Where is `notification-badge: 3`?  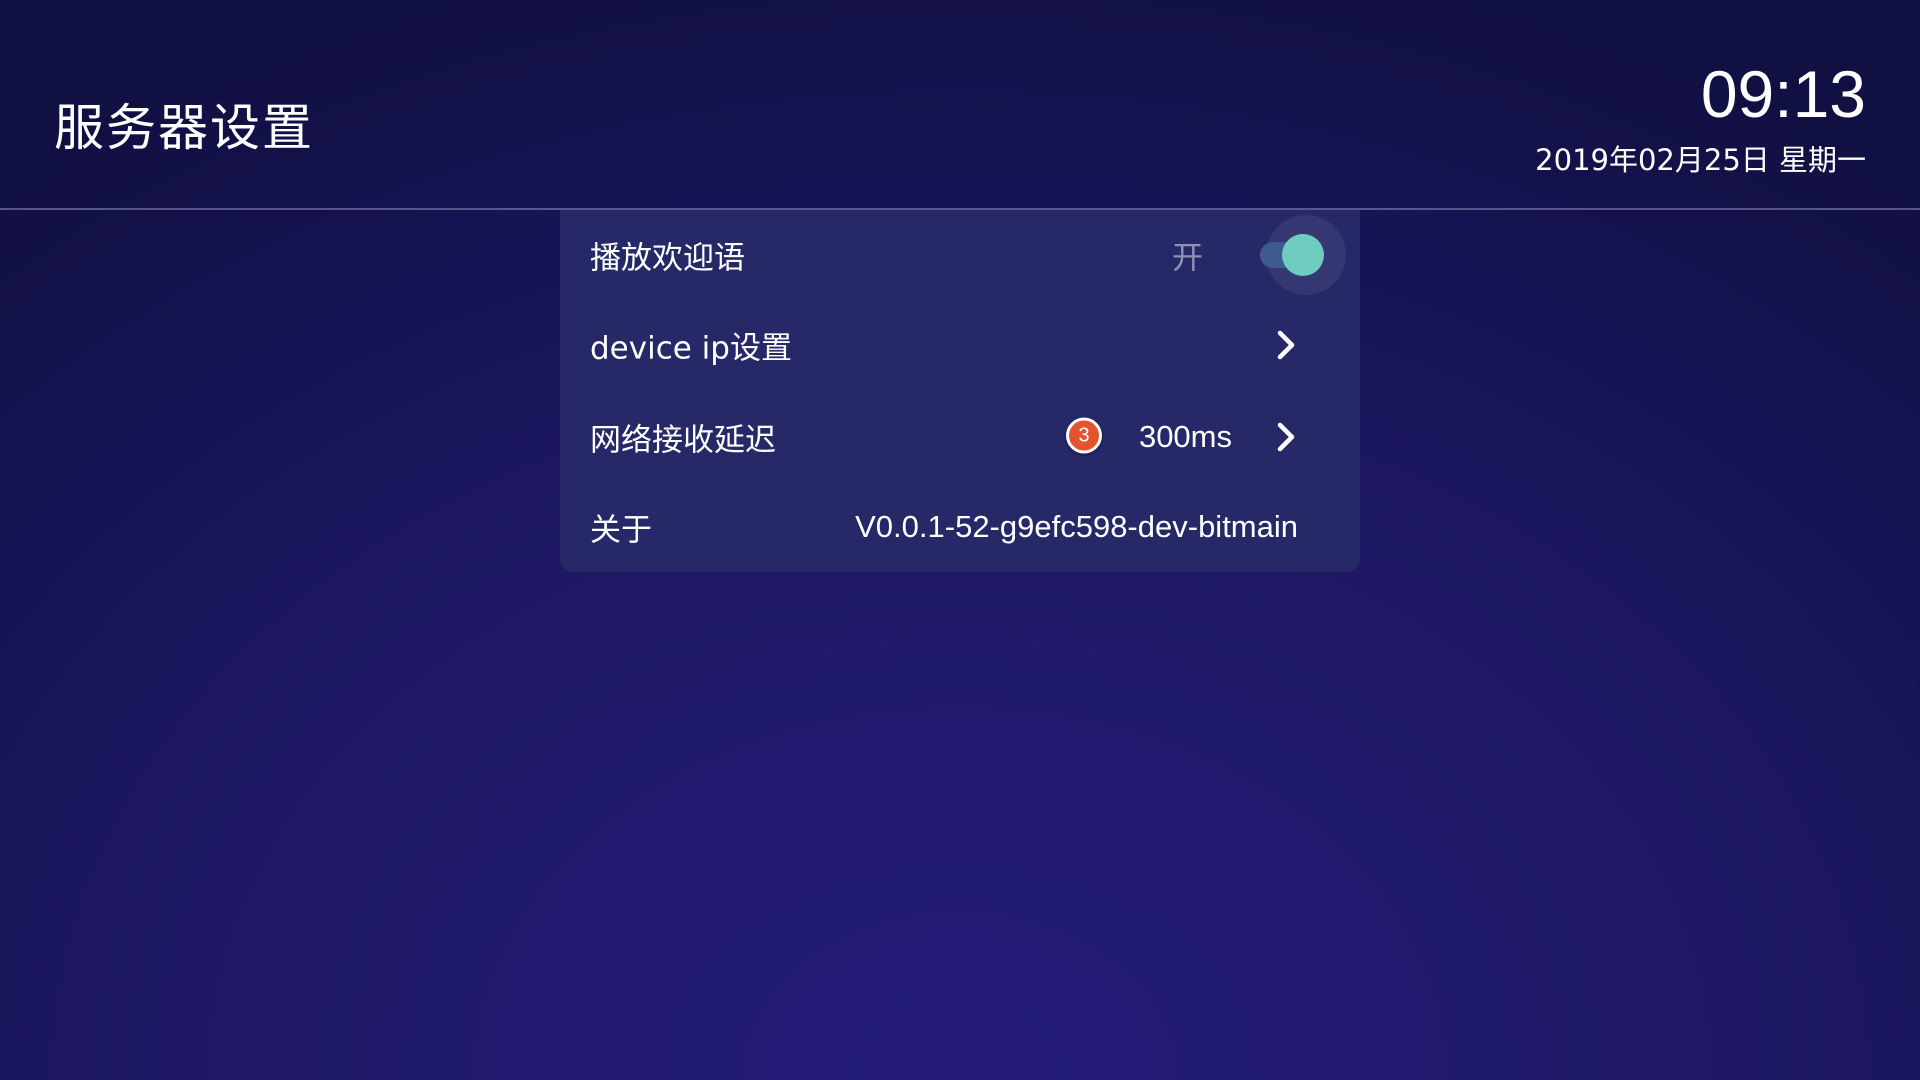 notification-badge: 3 is located at coordinates (1084, 435).